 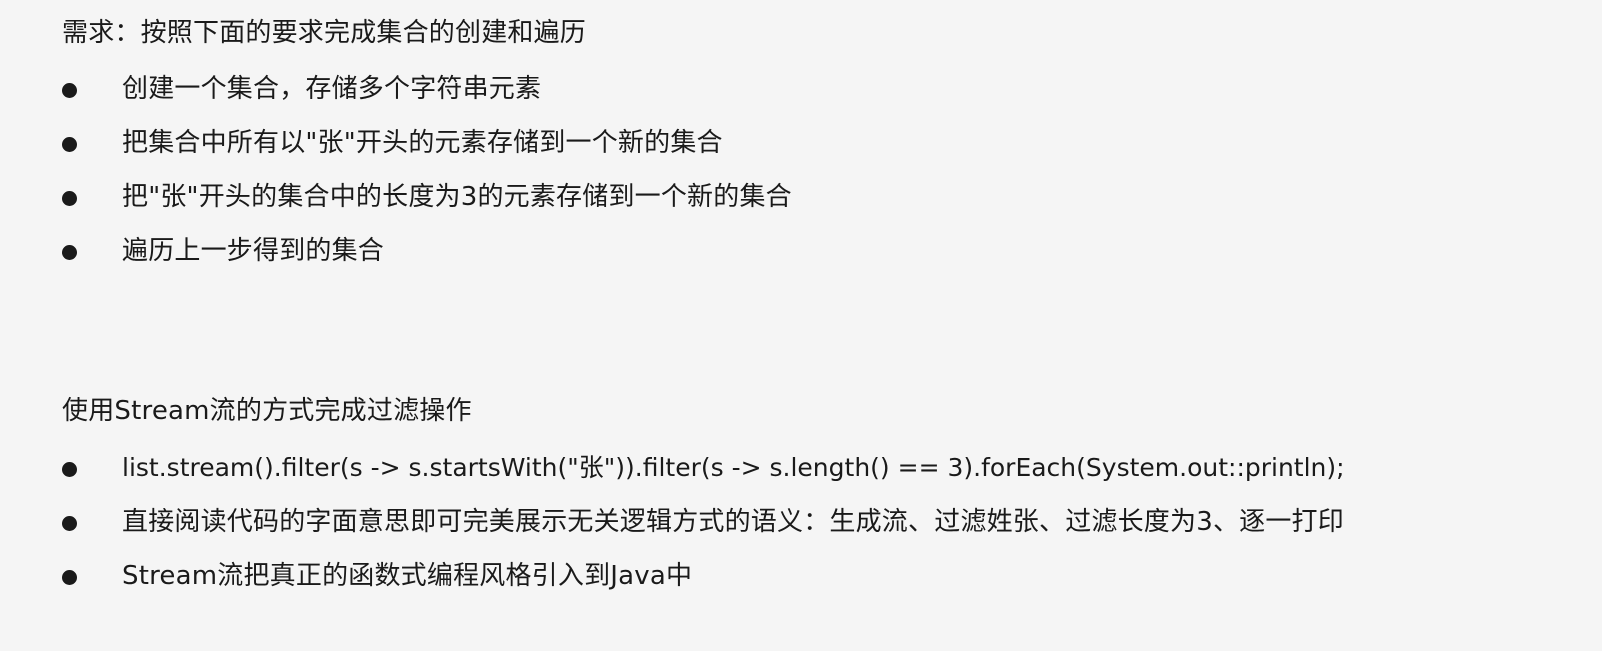 I want to click on list-item-text: 遍历上一步得到的集合, so click(x=253, y=251).